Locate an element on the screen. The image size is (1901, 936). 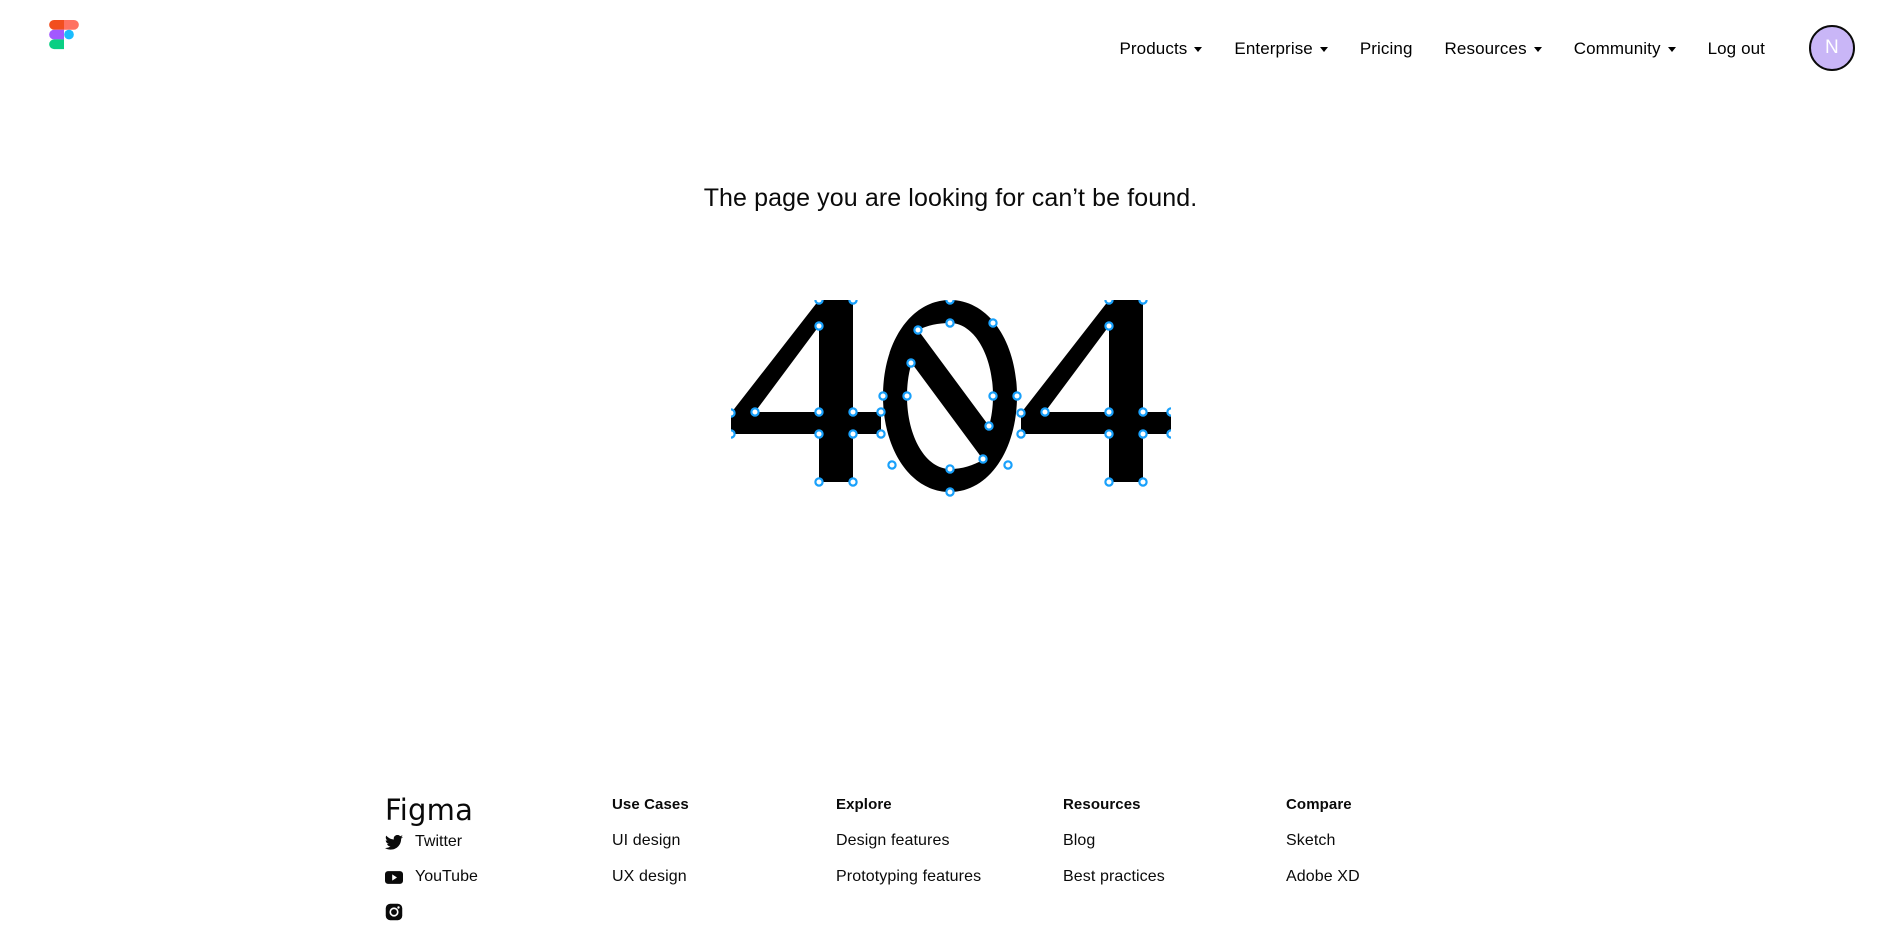
footer-link-design-features: Design features is located at coordinates (893, 841).